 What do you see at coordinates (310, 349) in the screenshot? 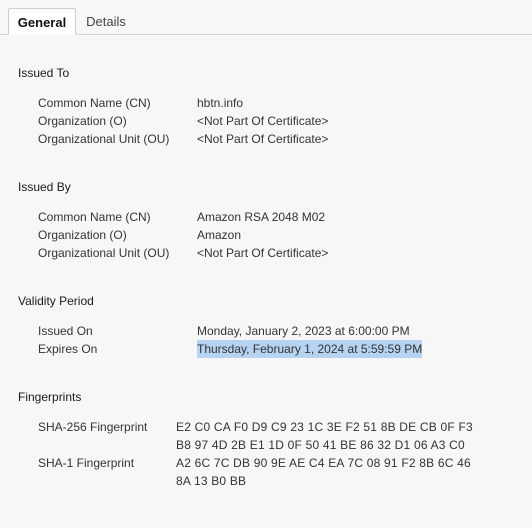
I see `expires-on-value: Thursday, February 1, 2024 at 5:59:59 PM` at bounding box center [310, 349].